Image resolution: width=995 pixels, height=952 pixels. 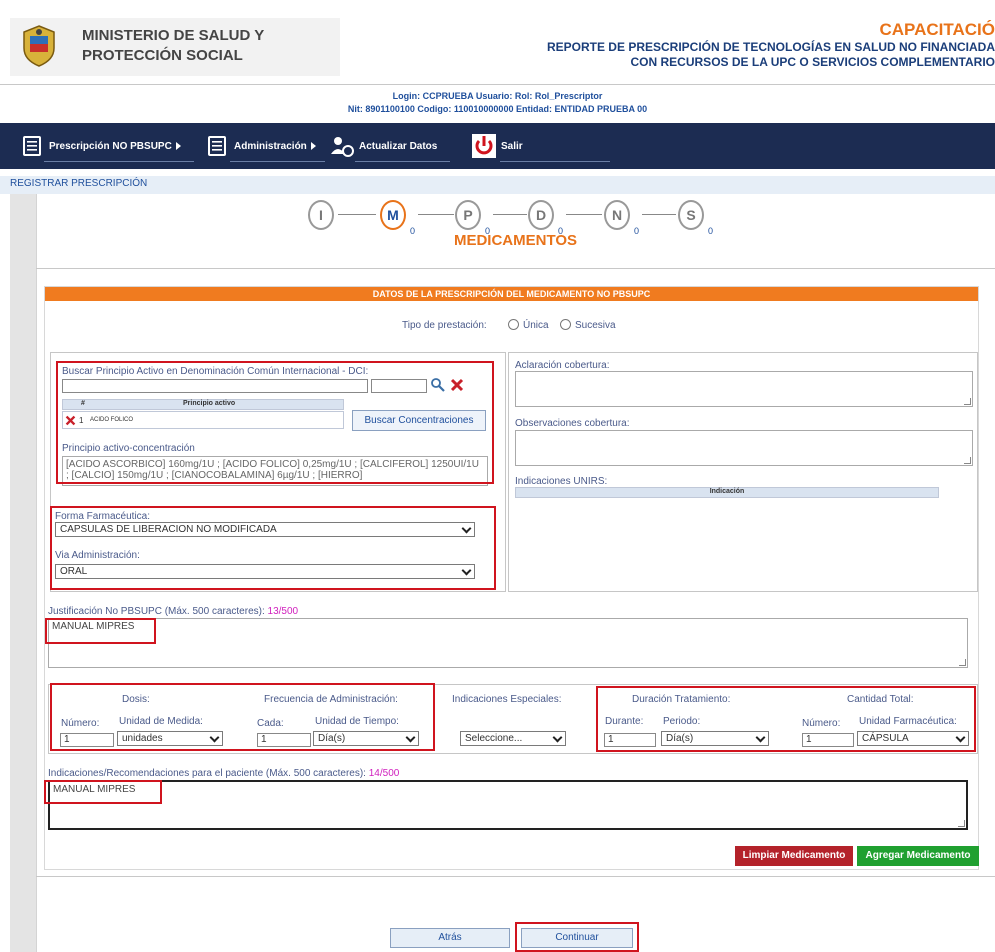 I want to click on power-icon, so click(x=484, y=146).